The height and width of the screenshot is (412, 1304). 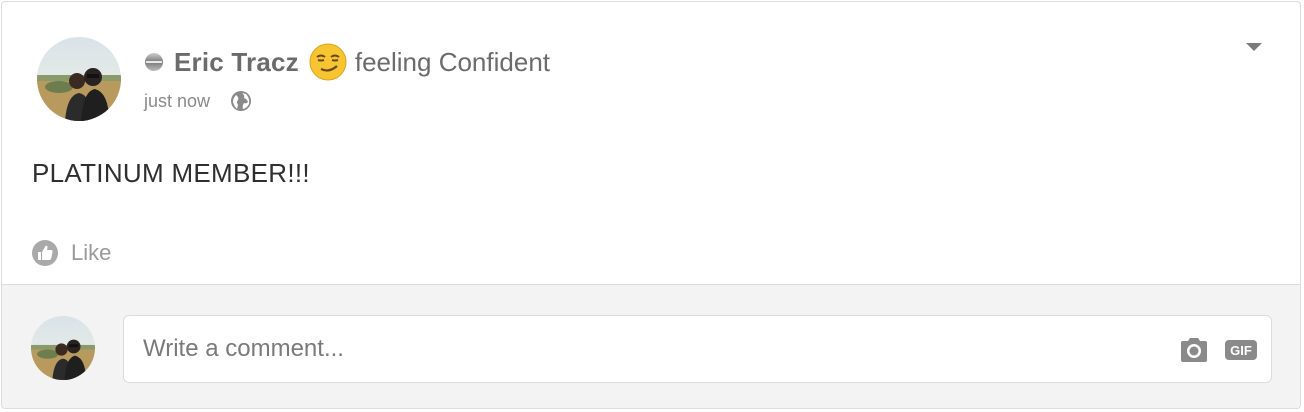 What do you see at coordinates (639, 349) in the screenshot?
I see `comment-input` at bounding box center [639, 349].